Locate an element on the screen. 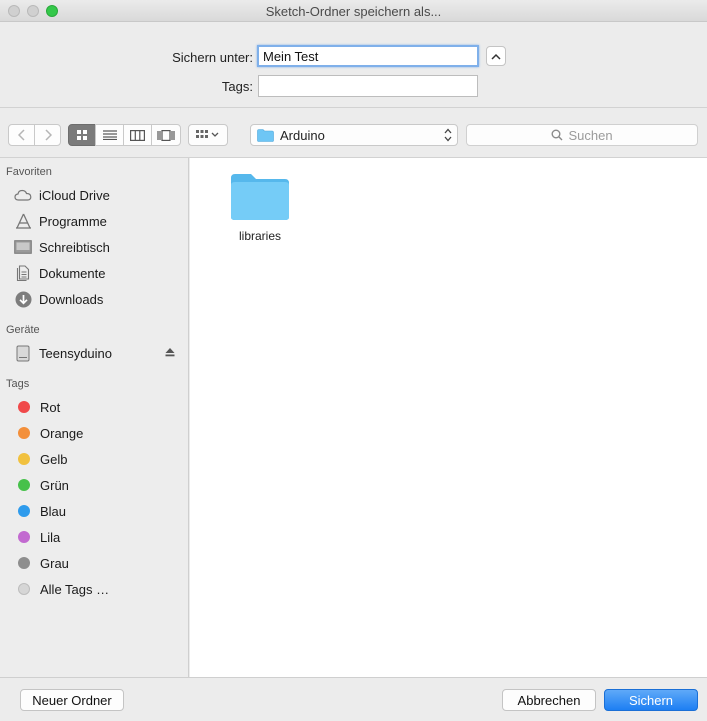  sidebar-tag-gruen: Grün is located at coordinates (94, 485).